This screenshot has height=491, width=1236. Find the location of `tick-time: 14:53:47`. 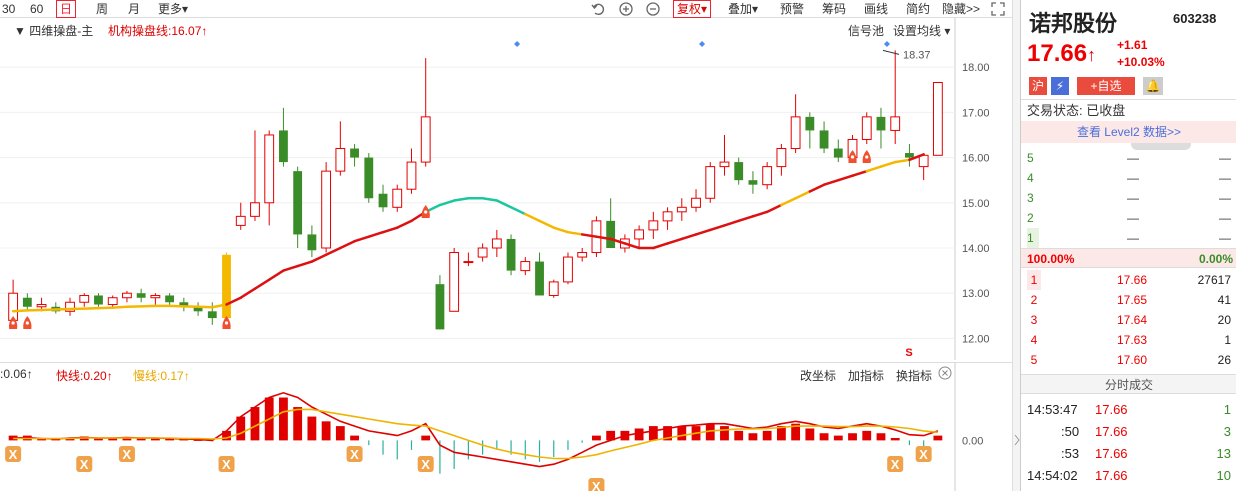

tick-time: 14:53:47 is located at coordinates (1052, 409).